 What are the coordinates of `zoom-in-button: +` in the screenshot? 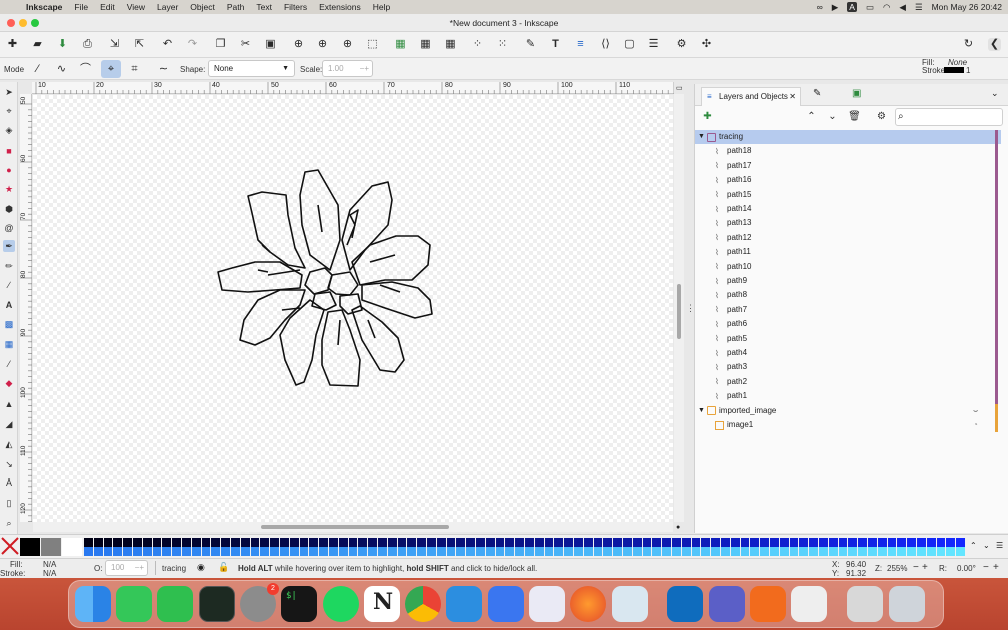 It's located at (925, 567).